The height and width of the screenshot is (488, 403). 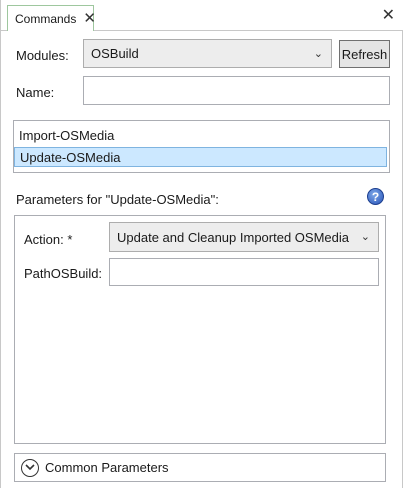 I want to click on modules-label: Modules:, so click(x=42, y=55).